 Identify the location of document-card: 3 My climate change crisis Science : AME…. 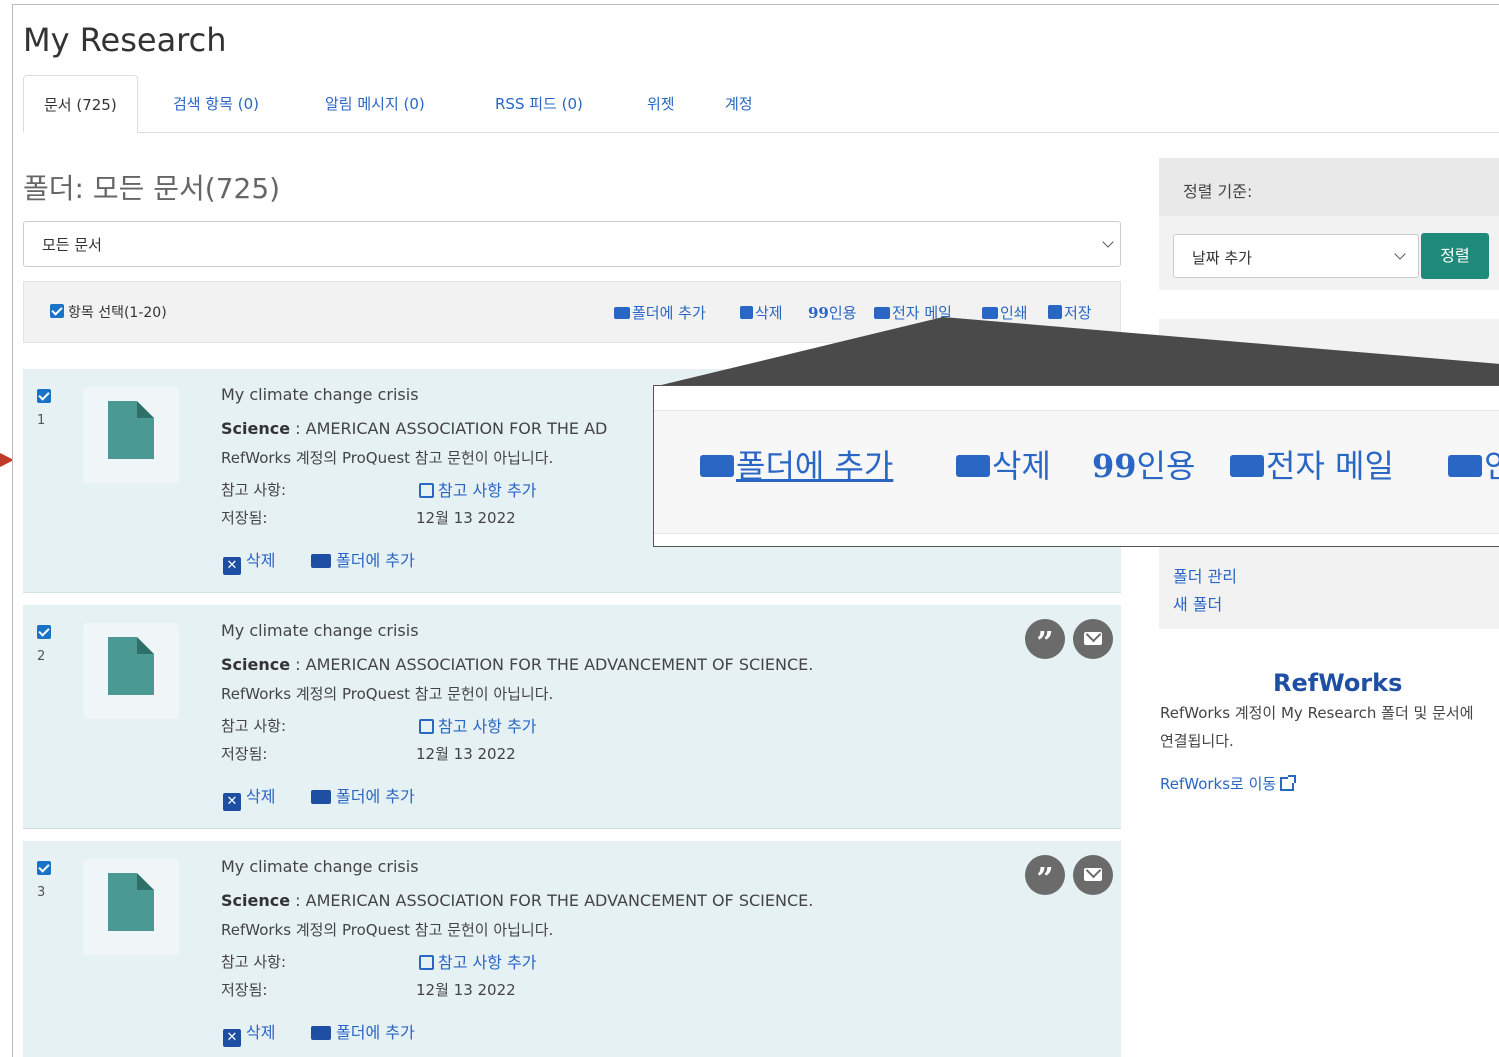
(572, 949).